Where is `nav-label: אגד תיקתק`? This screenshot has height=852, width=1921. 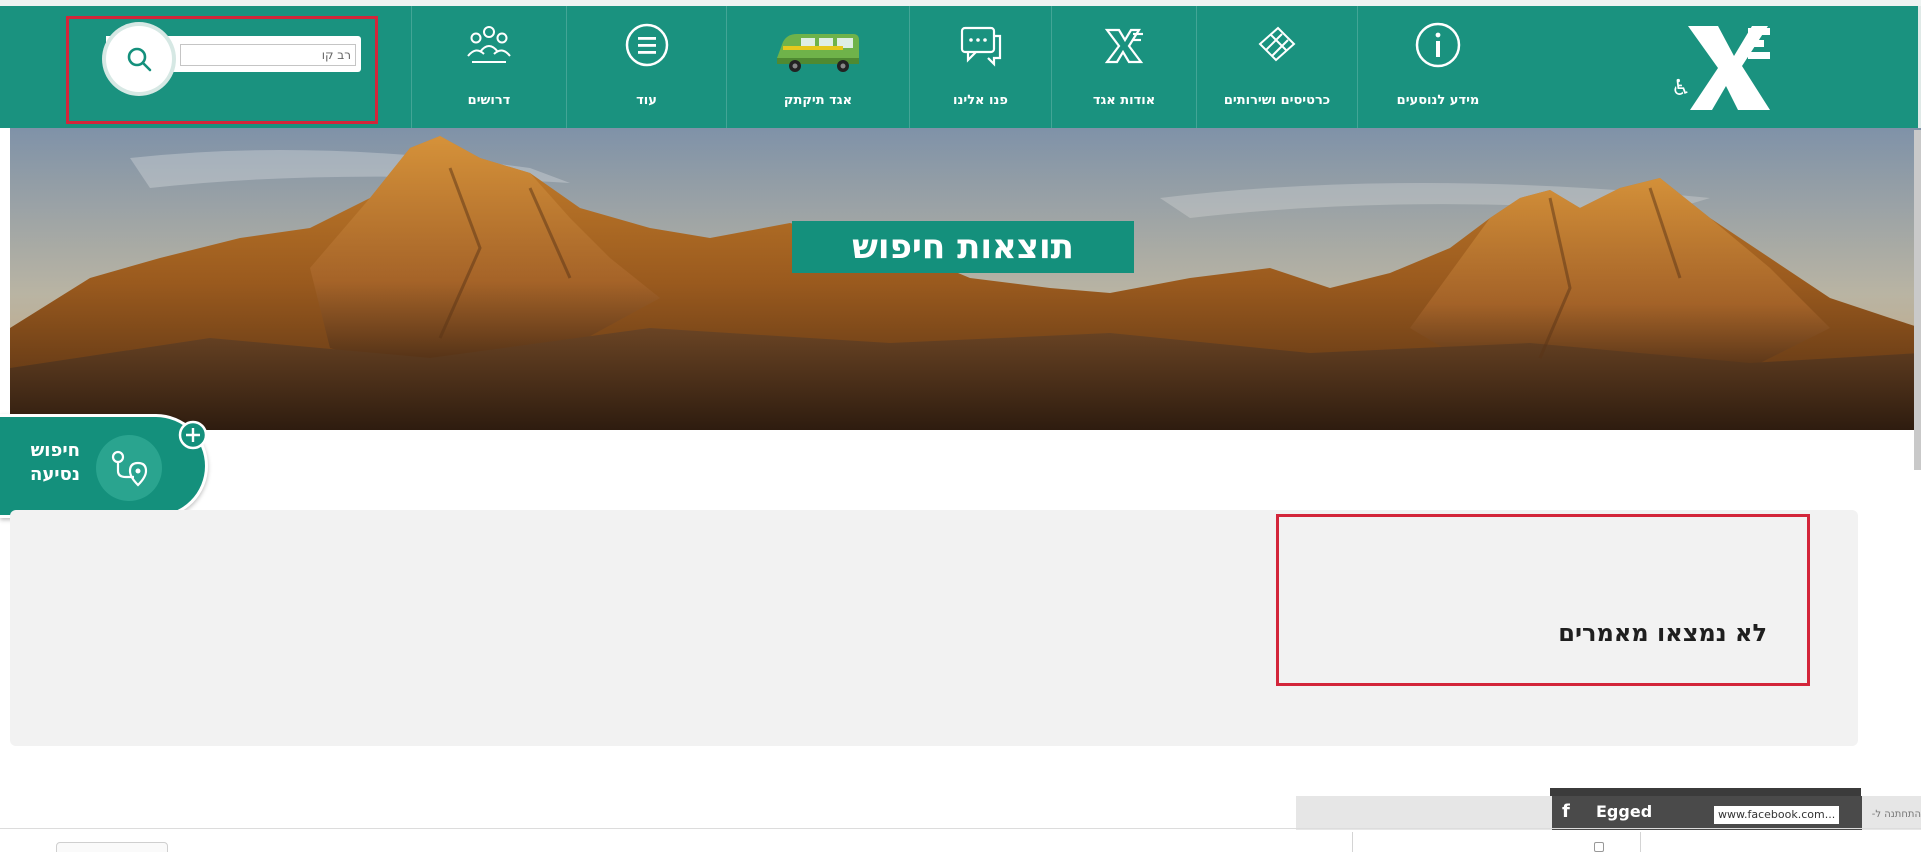 nav-label: אגד תיקתק is located at coordinates (818, 100).